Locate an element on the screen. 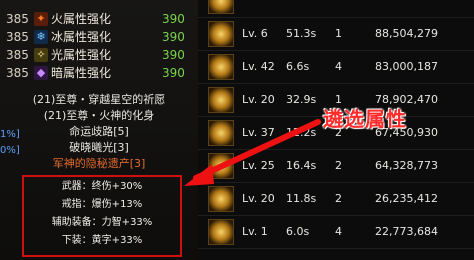  table-row: Lv. 20 11.8s 2 26,235,412 is located at coordinates (336, 199).